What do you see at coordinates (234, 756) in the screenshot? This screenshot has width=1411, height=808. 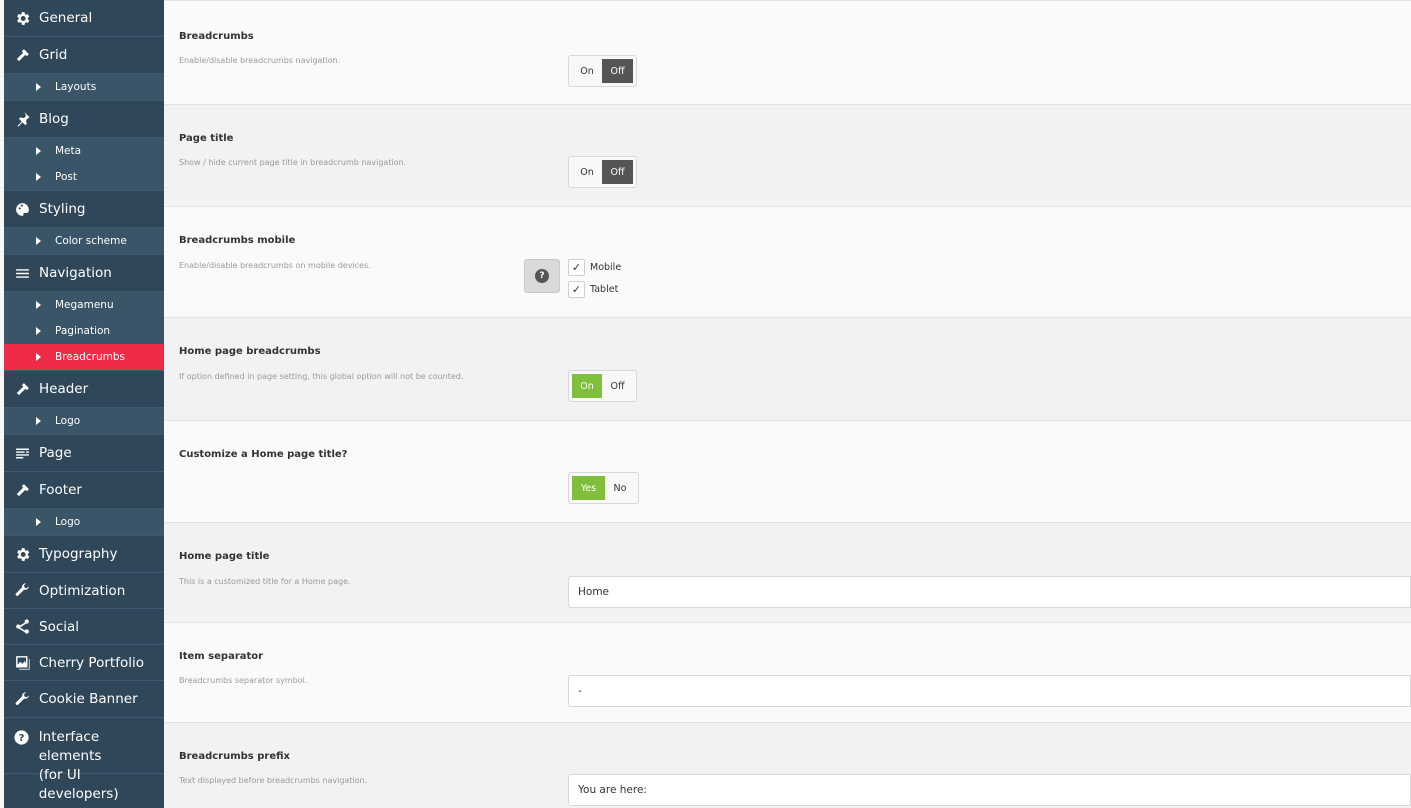 I see `setting-title: Breadcrumbs prefix` at bounding box center [234, 756].